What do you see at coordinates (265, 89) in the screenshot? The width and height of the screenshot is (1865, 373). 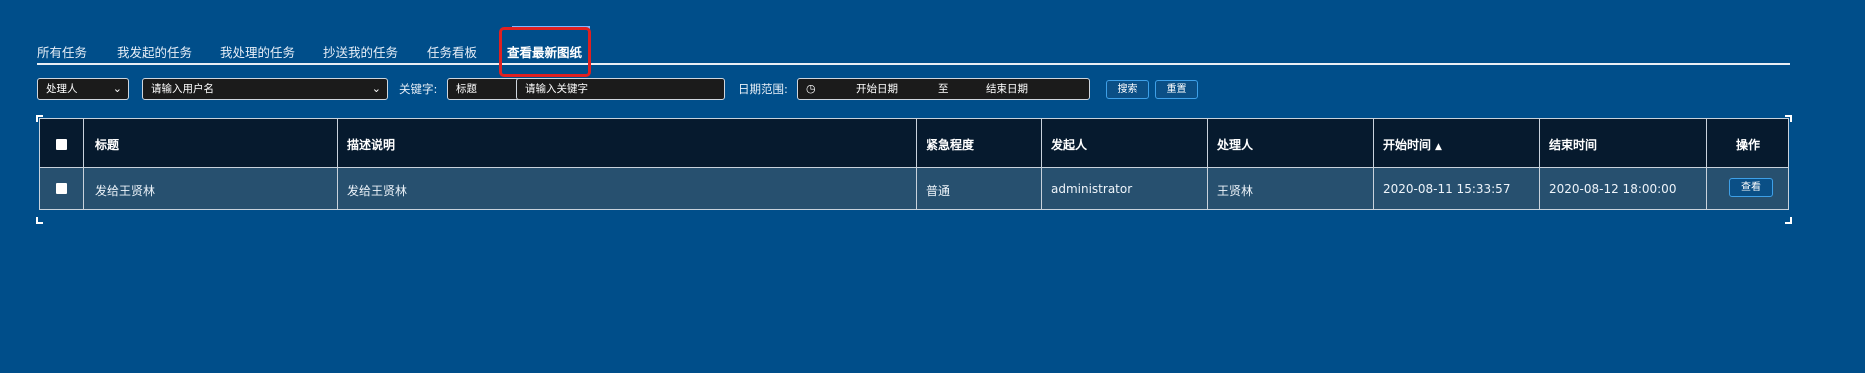 I see `user-select: 请输入用户名 ⌄` at bounding box center [265, 89].